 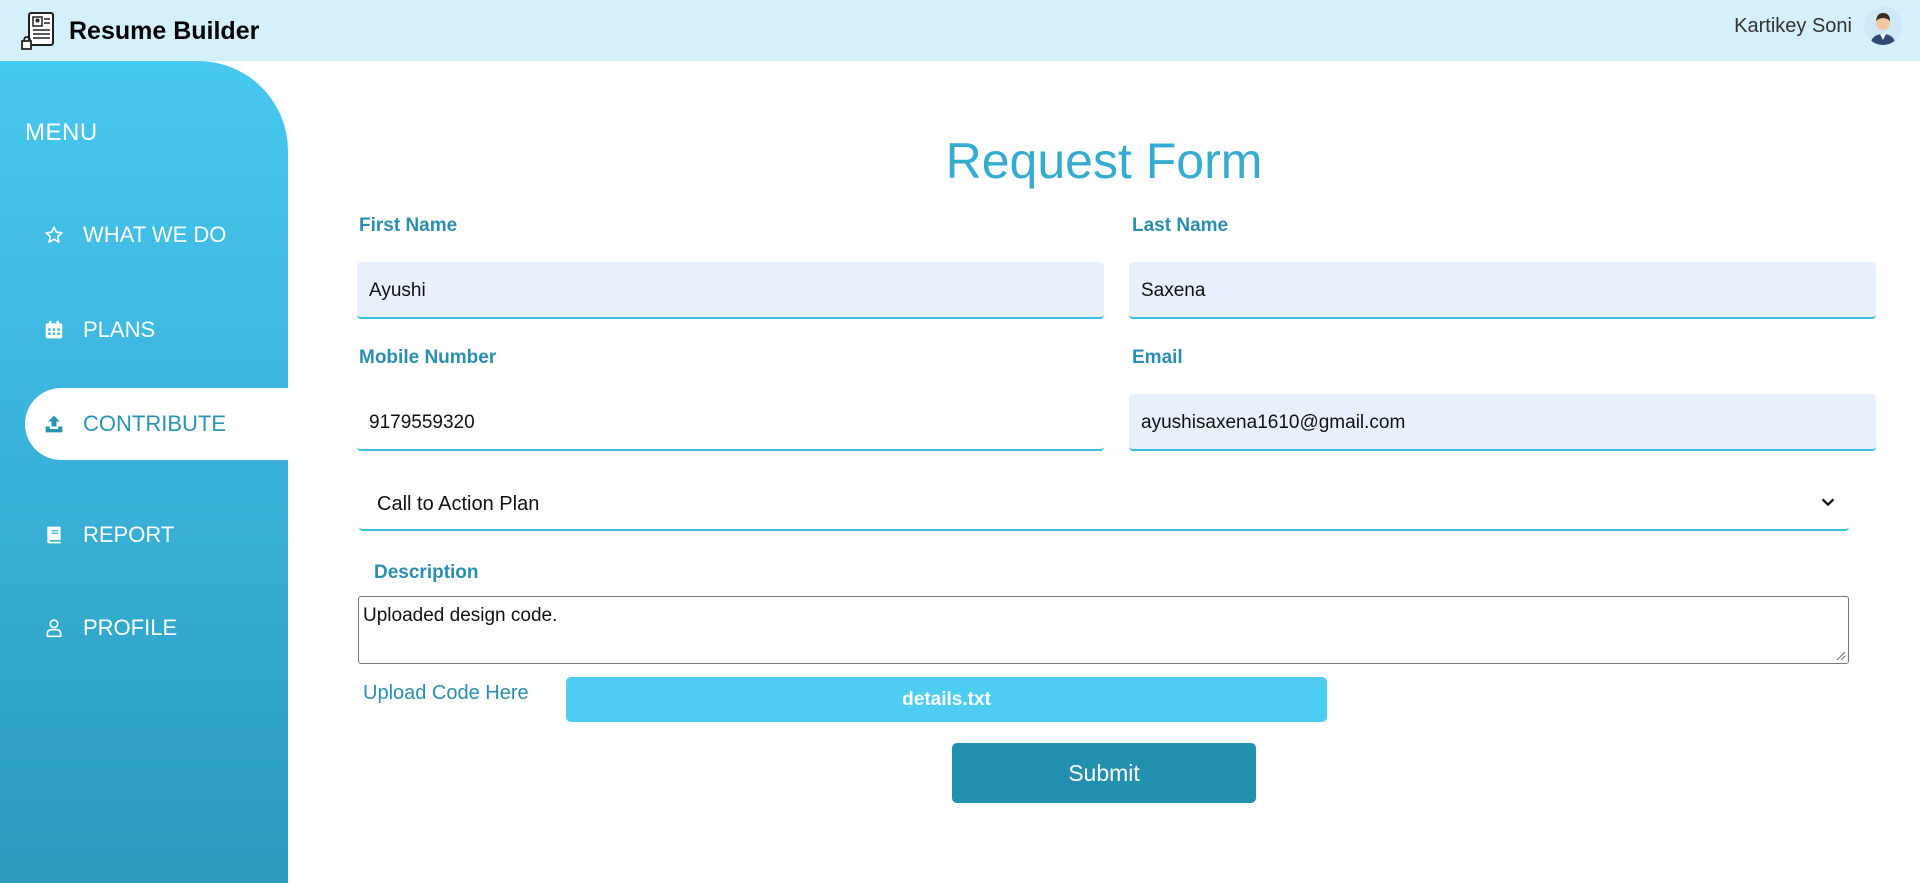 I want to click on file-upload-button: details.txt, so click(x=946, y=699).